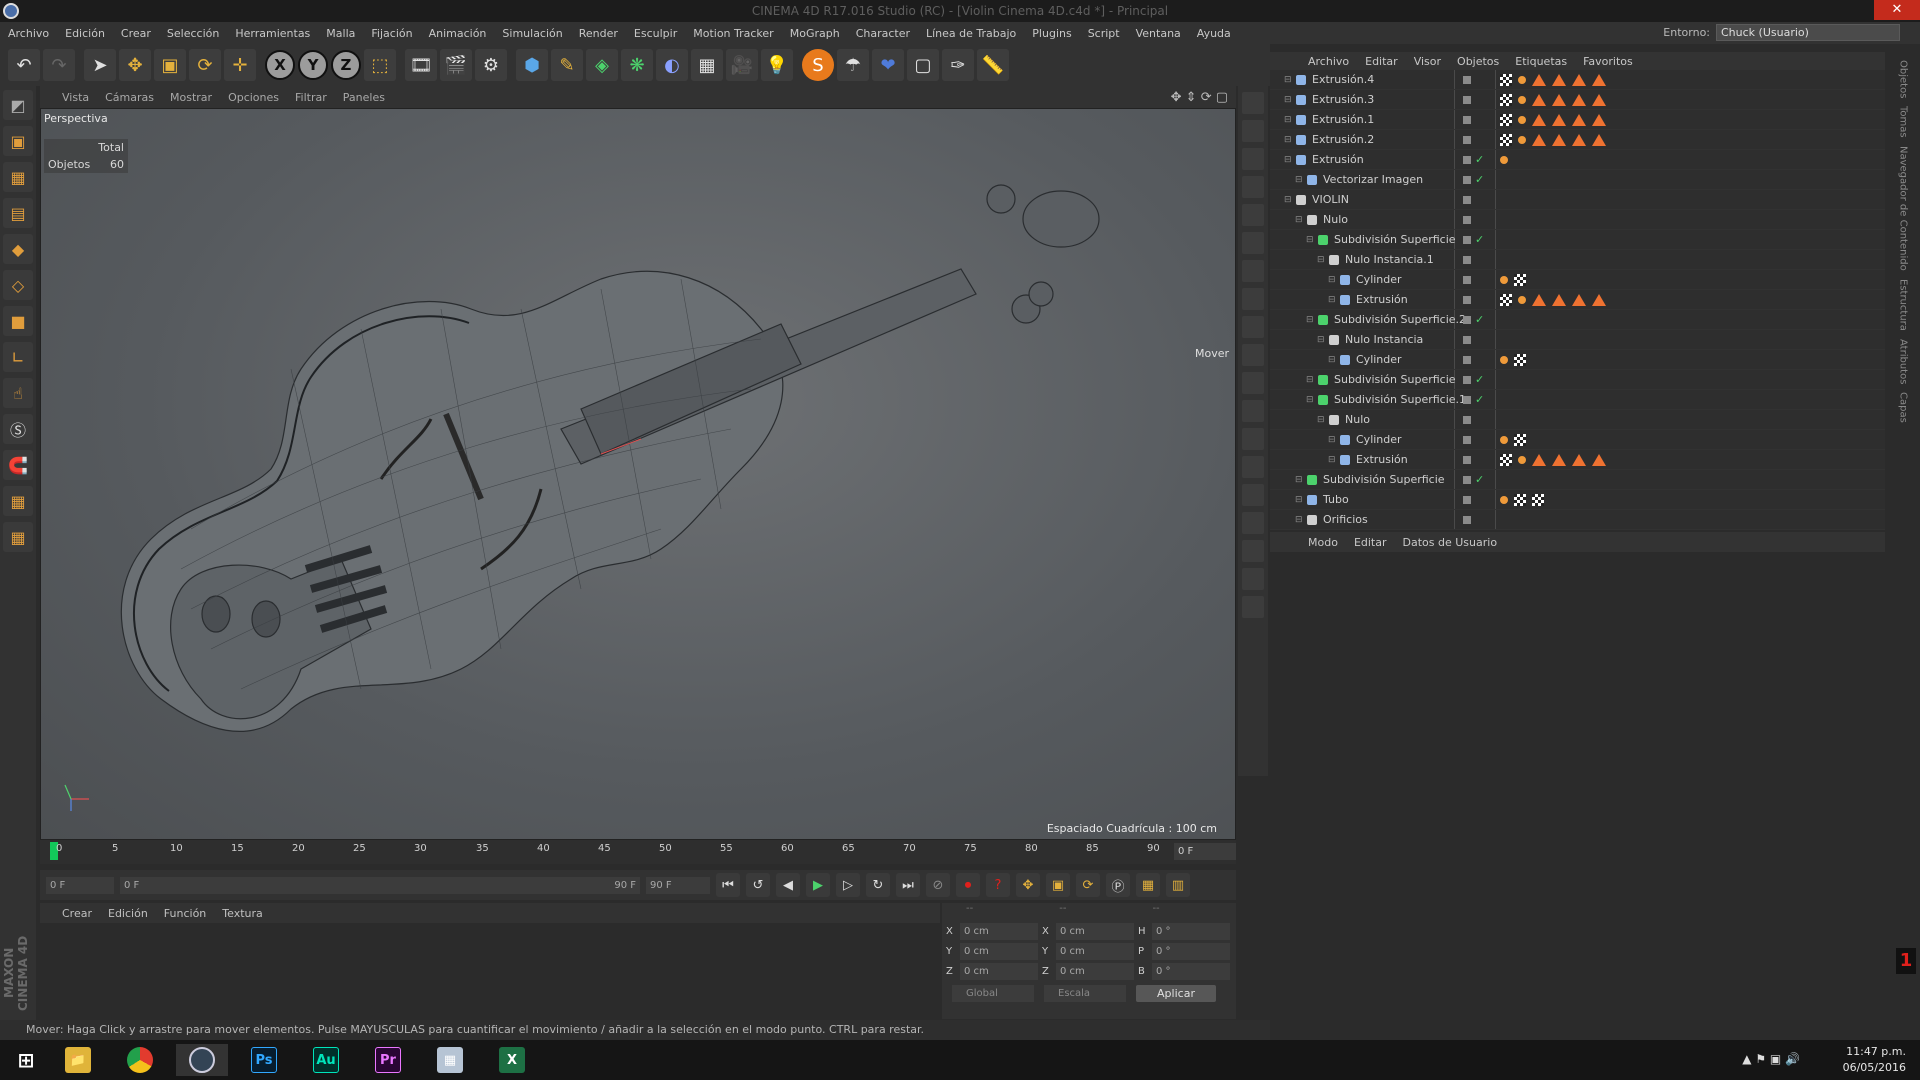 Image resolution: width=1920 pixels, height=1080 pixels. I want to click on go-to-end-icon: ⏭, so click(908, 885).